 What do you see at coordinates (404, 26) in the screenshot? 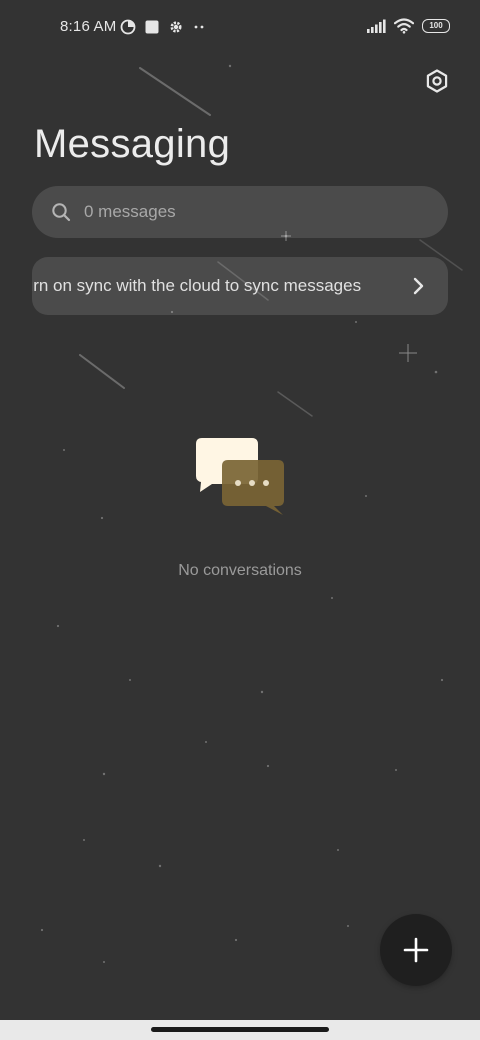
I see `wifi-icon` at bounding box center [404, 26].